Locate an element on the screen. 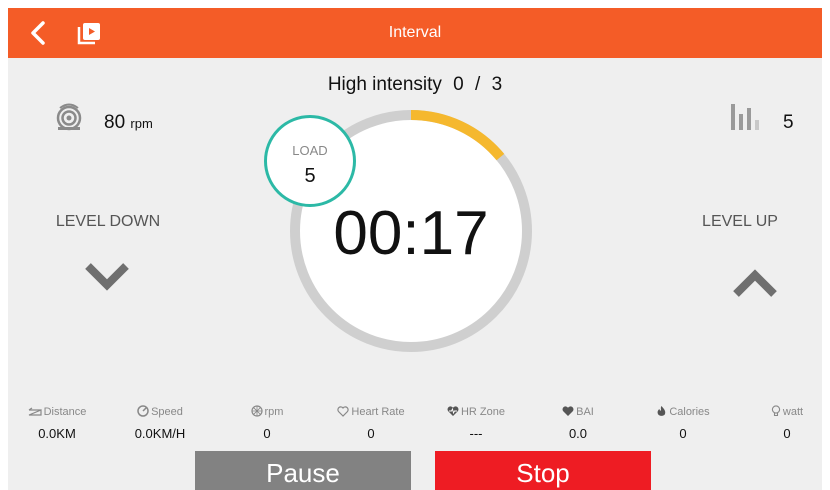  level-down-button is located at coordinates (107, 277).